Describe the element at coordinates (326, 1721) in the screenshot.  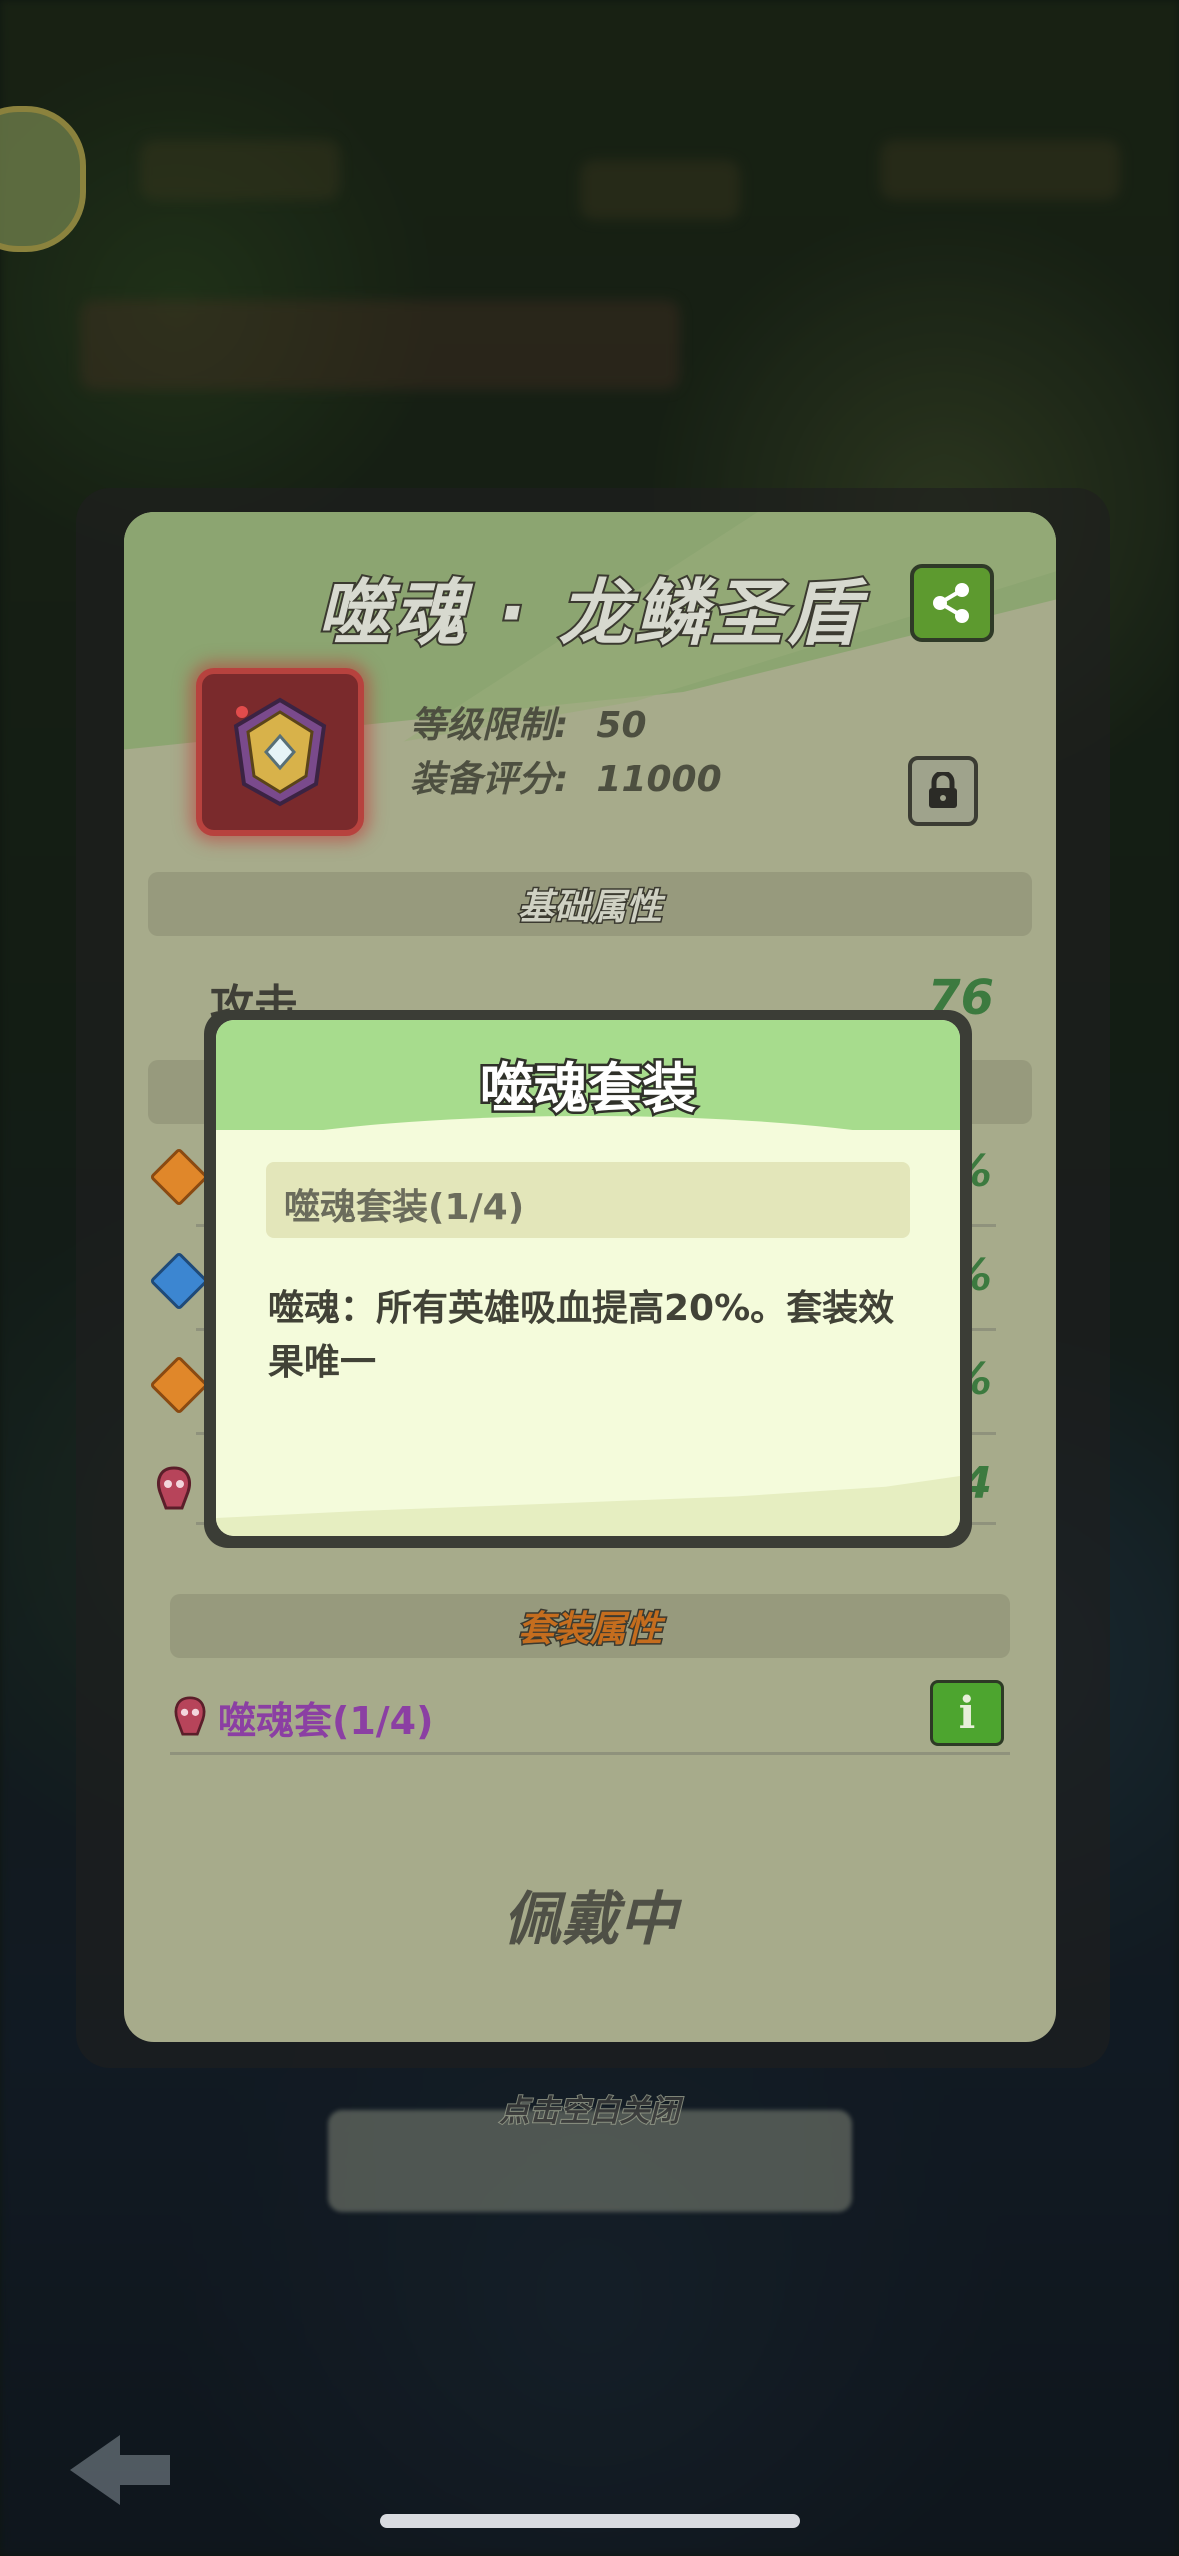
I see `set-label: 噬魂套(1/4)` at that location.